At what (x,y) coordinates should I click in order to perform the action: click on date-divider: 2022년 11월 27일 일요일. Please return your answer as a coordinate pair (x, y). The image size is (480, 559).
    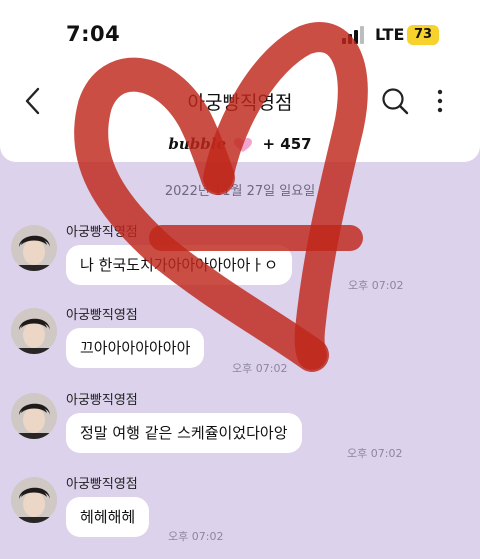
    Looking at the image, I should click on (240, 191).